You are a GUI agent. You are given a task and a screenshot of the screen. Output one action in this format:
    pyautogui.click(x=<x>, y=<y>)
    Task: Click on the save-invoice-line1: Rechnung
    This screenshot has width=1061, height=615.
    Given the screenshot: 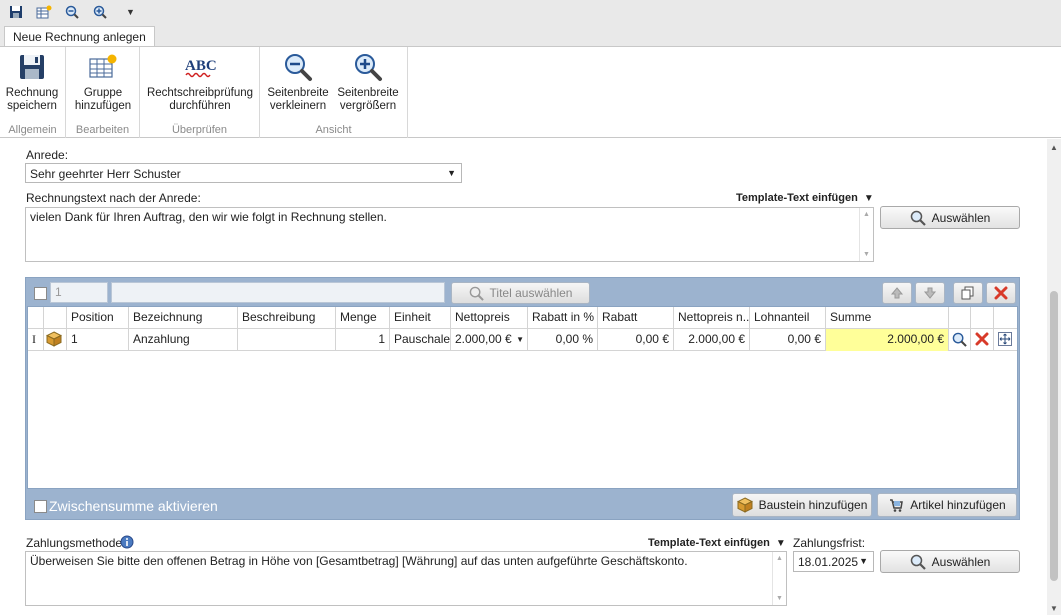 What is the action you would take?
    pyautogui.click(x=32, y=93)
    